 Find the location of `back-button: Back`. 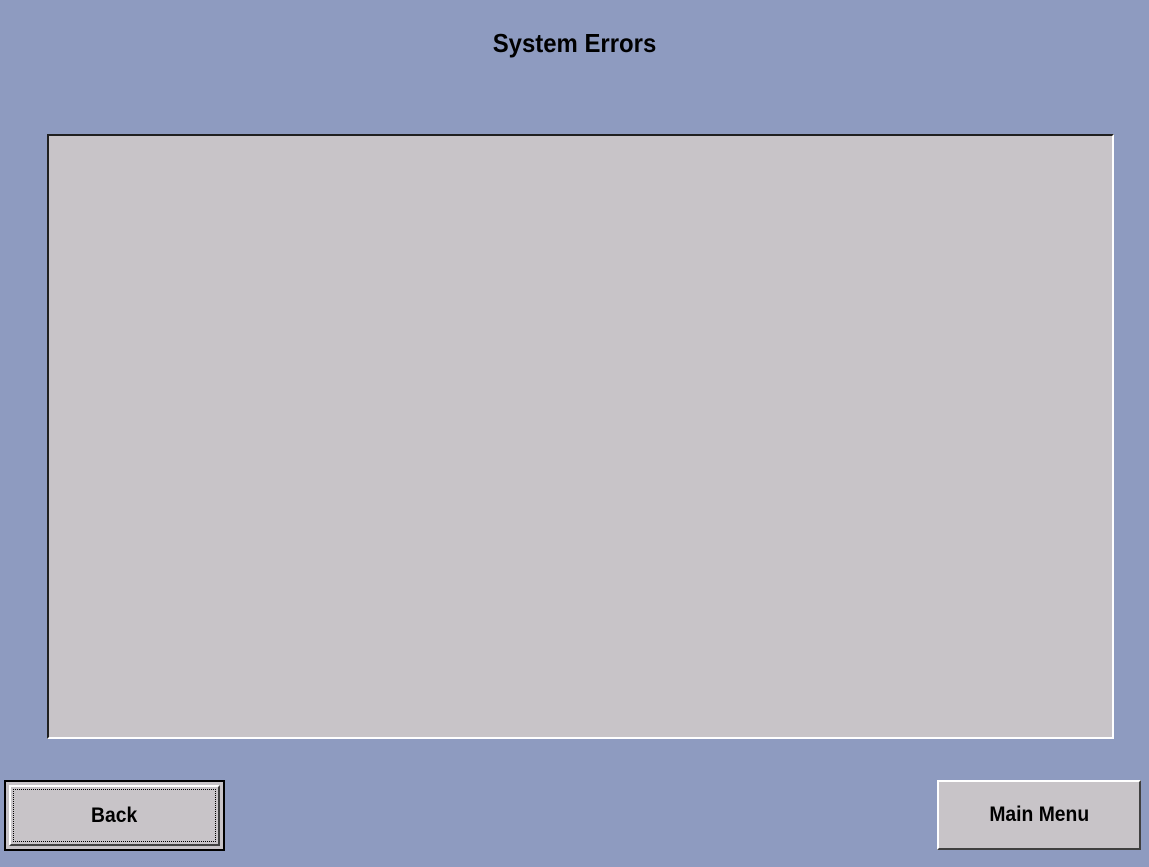

back-button: Back is located at coordinates (114, 815).